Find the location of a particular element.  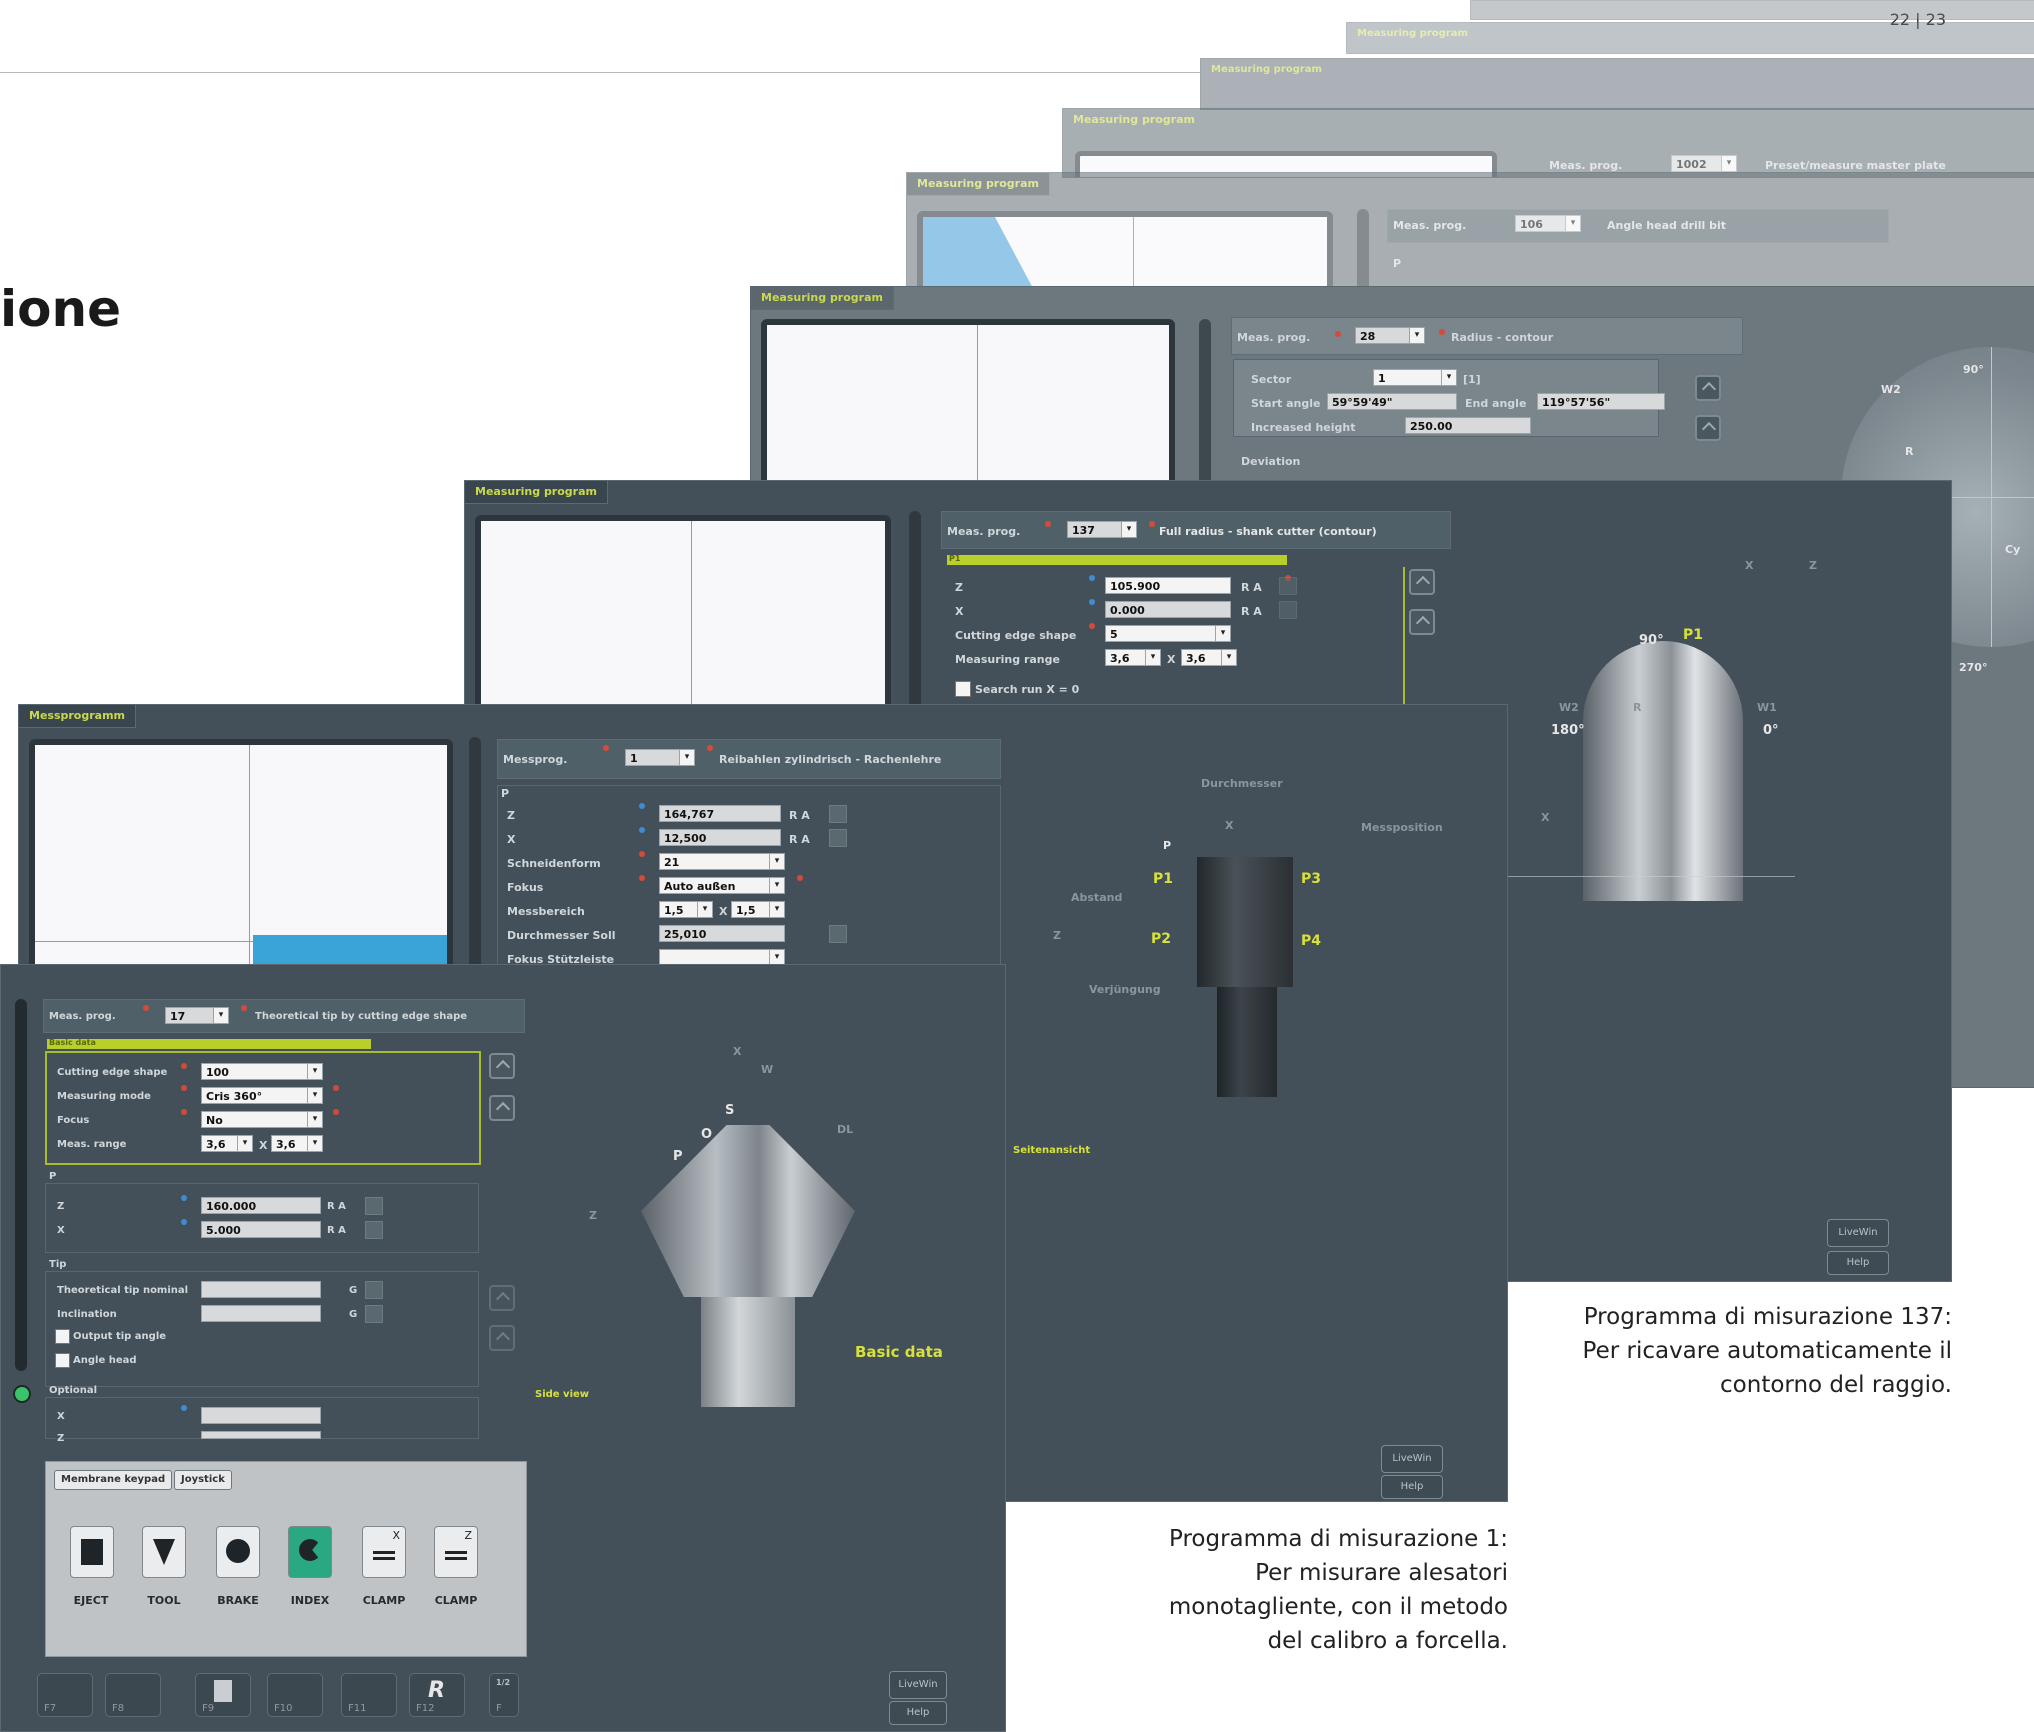

search-checkbox is located at coordinates (963, 689).